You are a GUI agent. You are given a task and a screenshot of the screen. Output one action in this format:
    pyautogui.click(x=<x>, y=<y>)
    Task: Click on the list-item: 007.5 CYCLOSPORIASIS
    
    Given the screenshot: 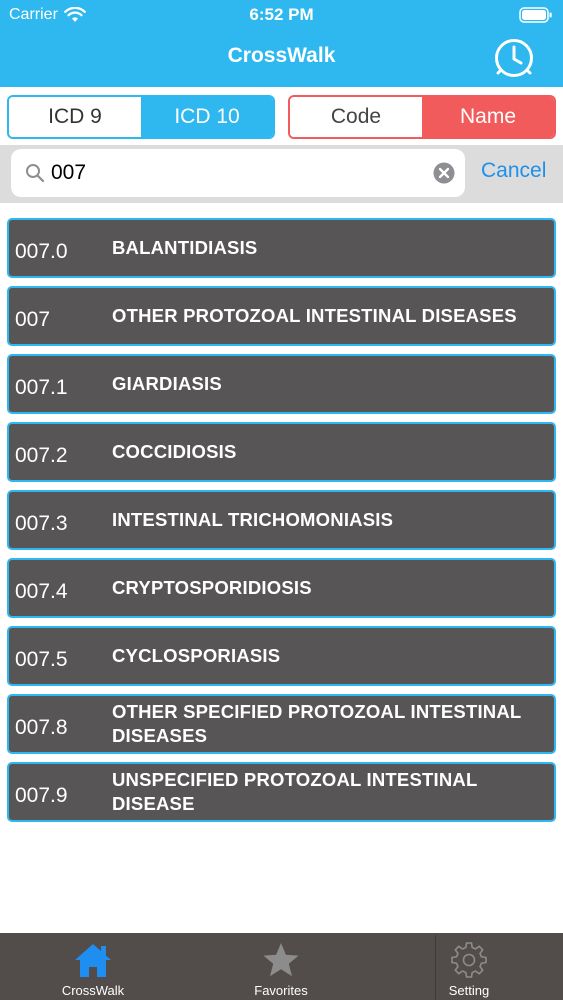 What is the action you would take?
    pyautogui.click(x=281, y=656)
    